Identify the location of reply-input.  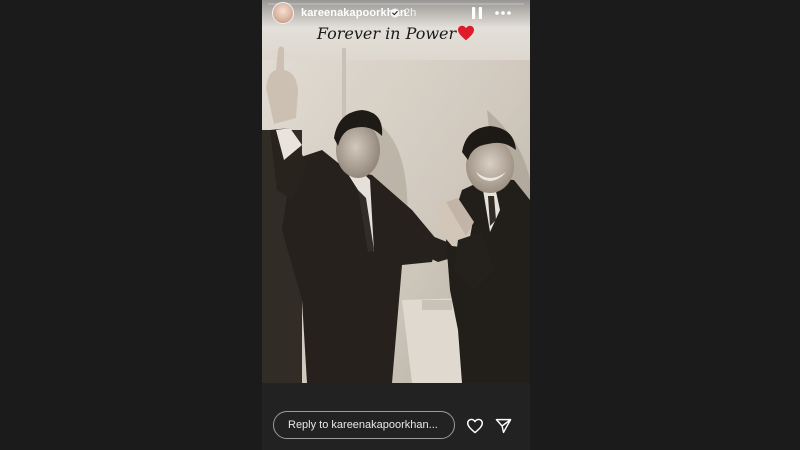
(364, 425).